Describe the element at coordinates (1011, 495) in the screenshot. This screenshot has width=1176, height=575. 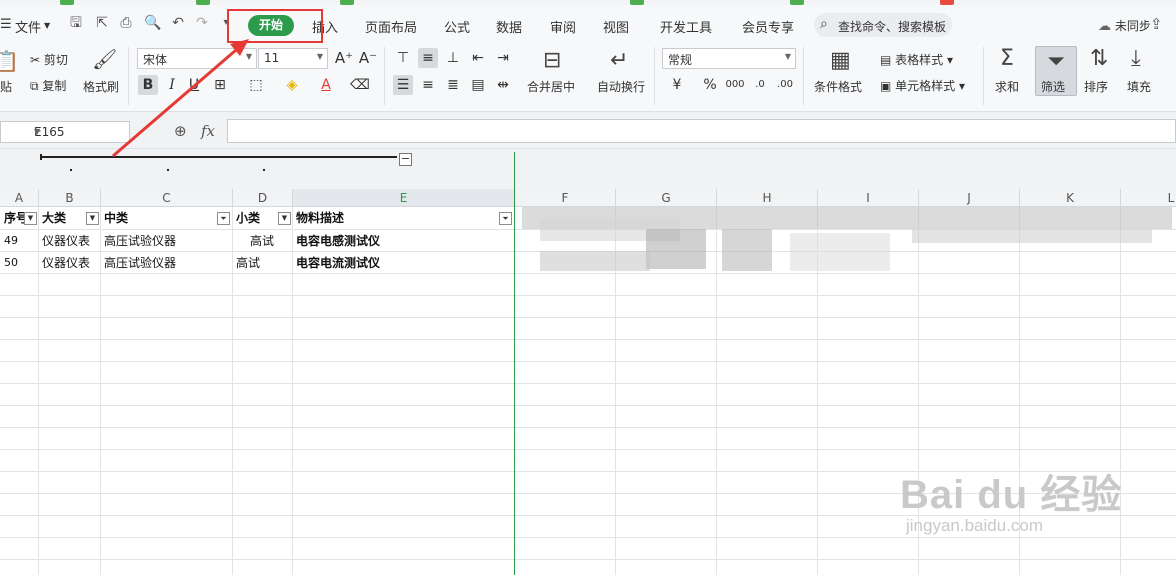
I see `watermark-logo: Bai du 经验` at that location.